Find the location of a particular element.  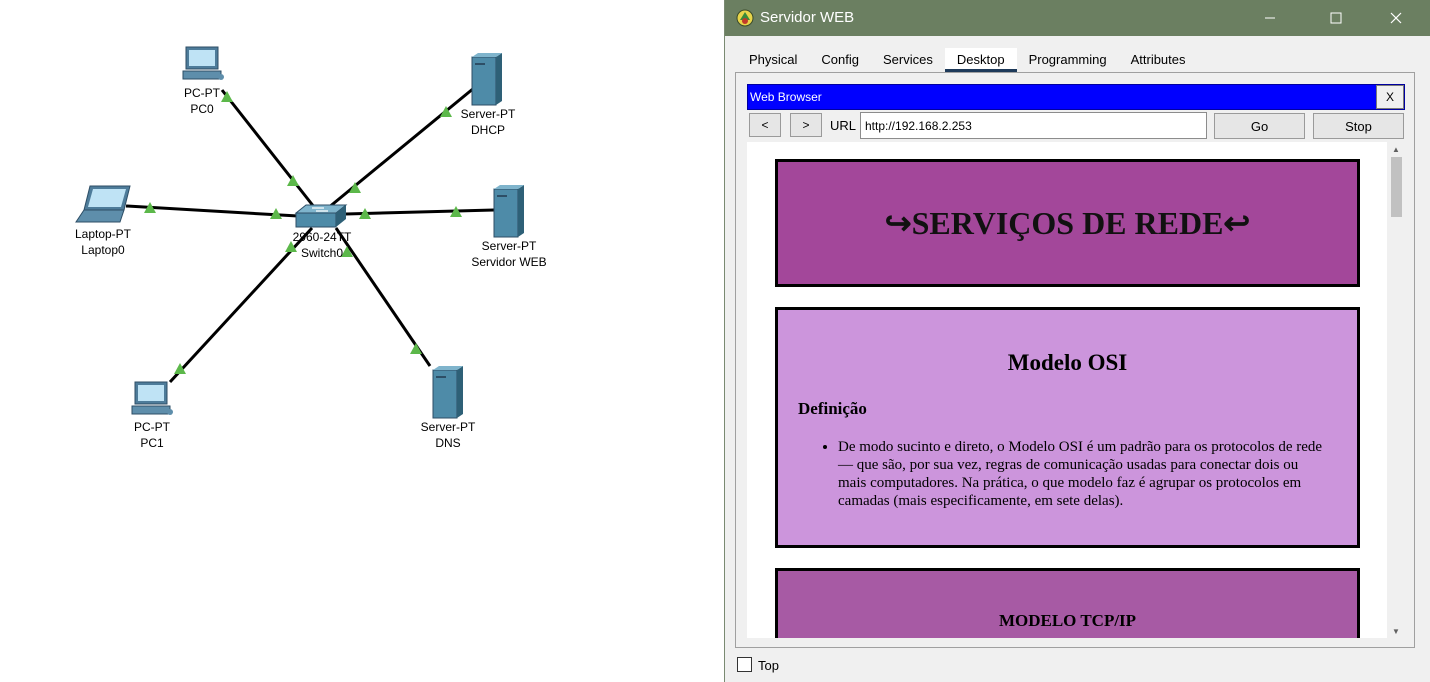

node-name: Servidor WEB is located at coordinates (509, 262).